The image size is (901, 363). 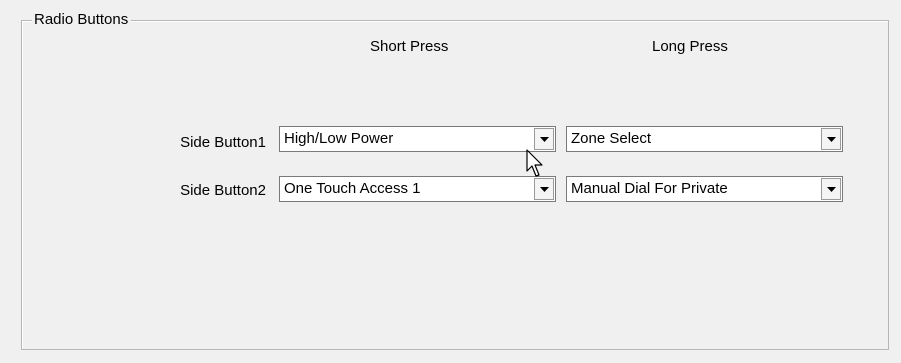 I want to click on side-button1-short-press-select: High/Low Power, so click(x=417, y=139).